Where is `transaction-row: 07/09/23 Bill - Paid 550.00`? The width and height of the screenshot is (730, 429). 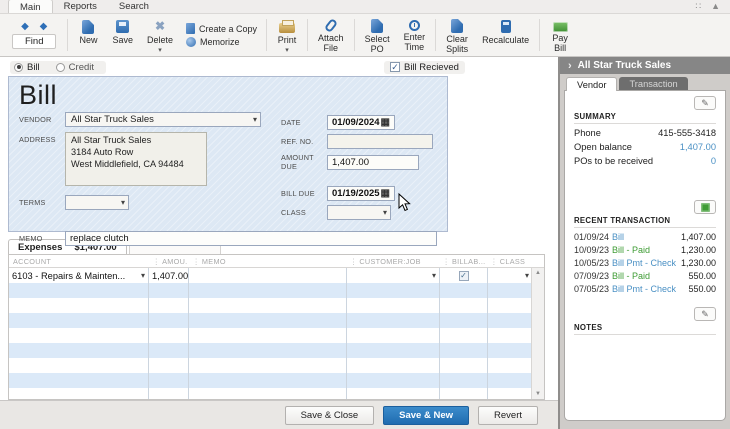
transaction-row: 07/09/23 Bill - Paid 550.00 is located at coordinates (645, 276).